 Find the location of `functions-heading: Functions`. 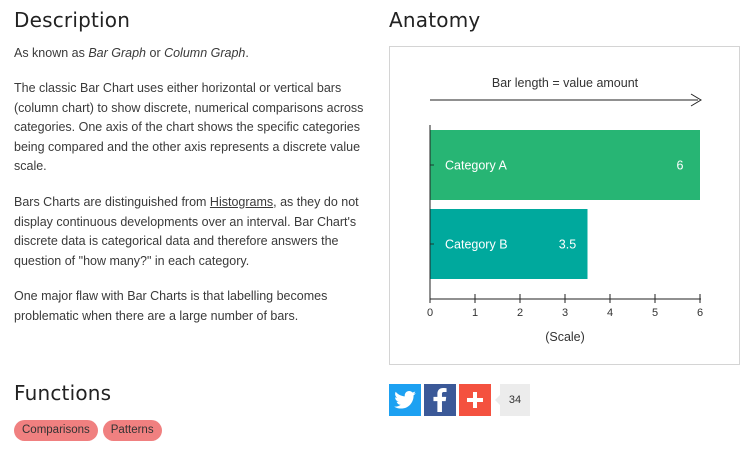

functions-heading: Functions is located at coordinates (63, 393).